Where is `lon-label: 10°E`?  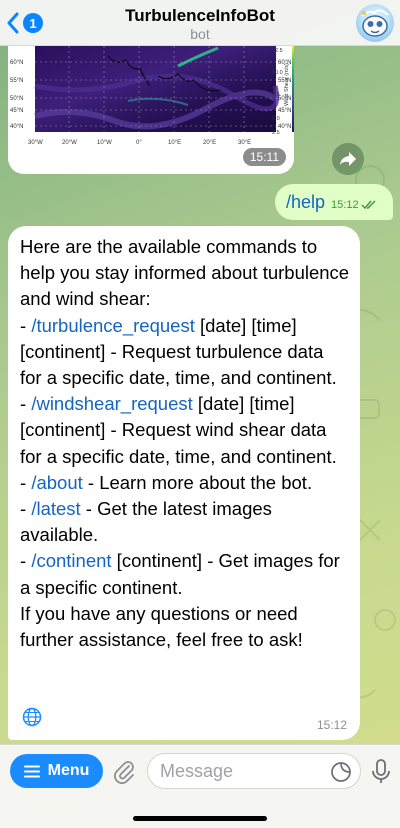 lon-label: 10°E is located at coordinates (174, 143).